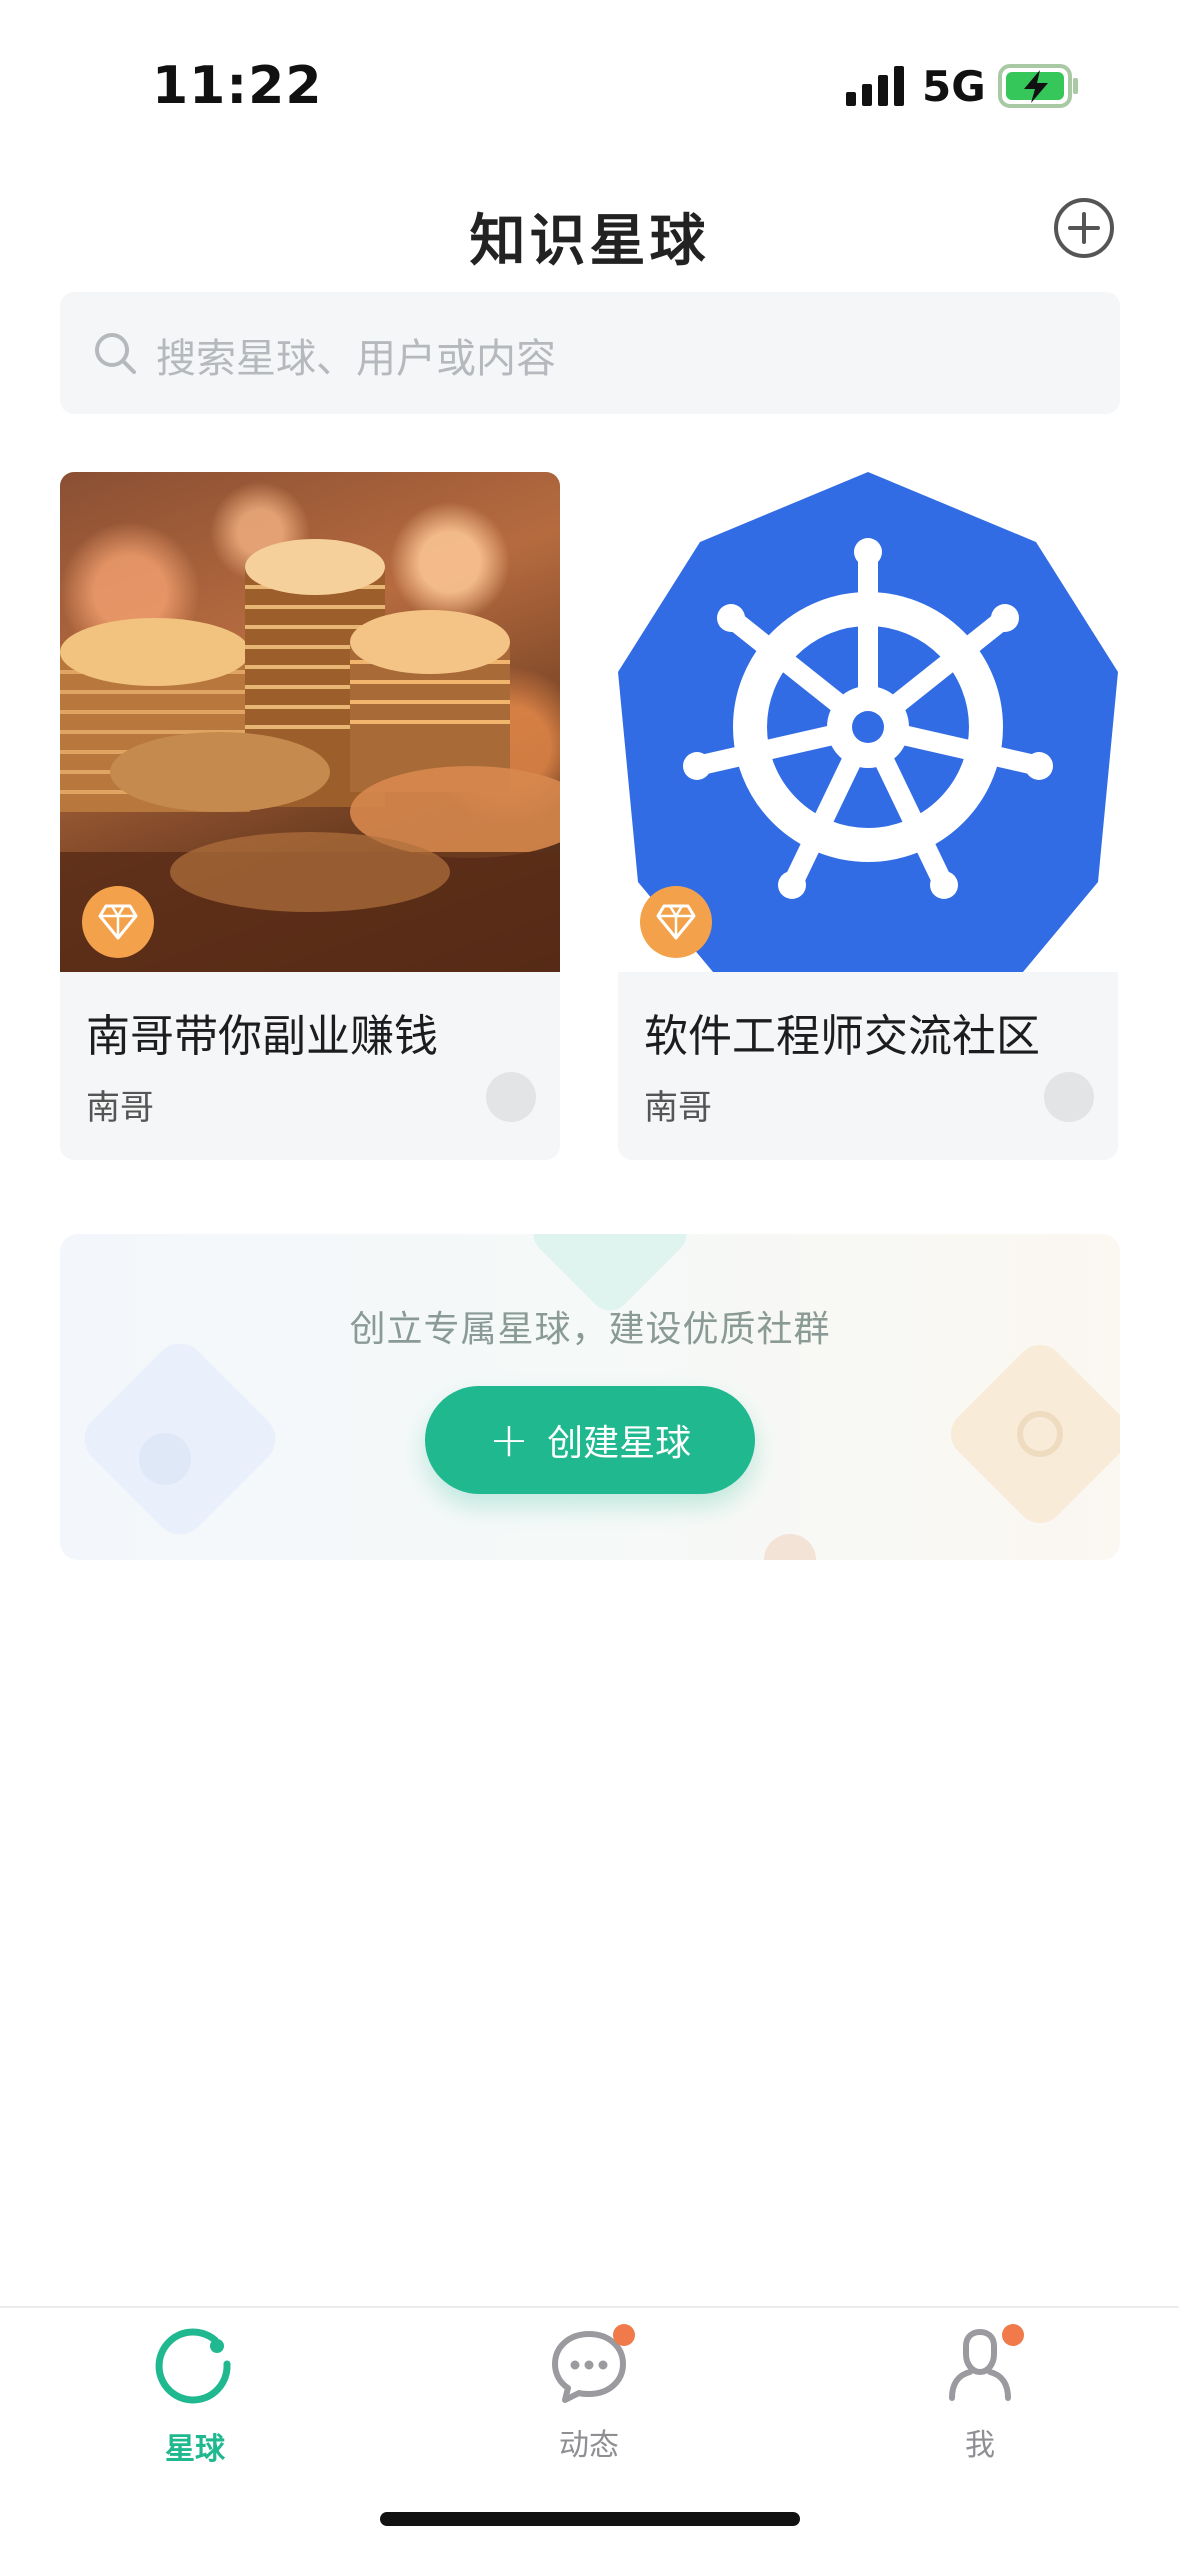  Describe the element at coordinates (590, 353) in the screenshot. I see `search-input: 搜索星球、用户或内容` at that location.